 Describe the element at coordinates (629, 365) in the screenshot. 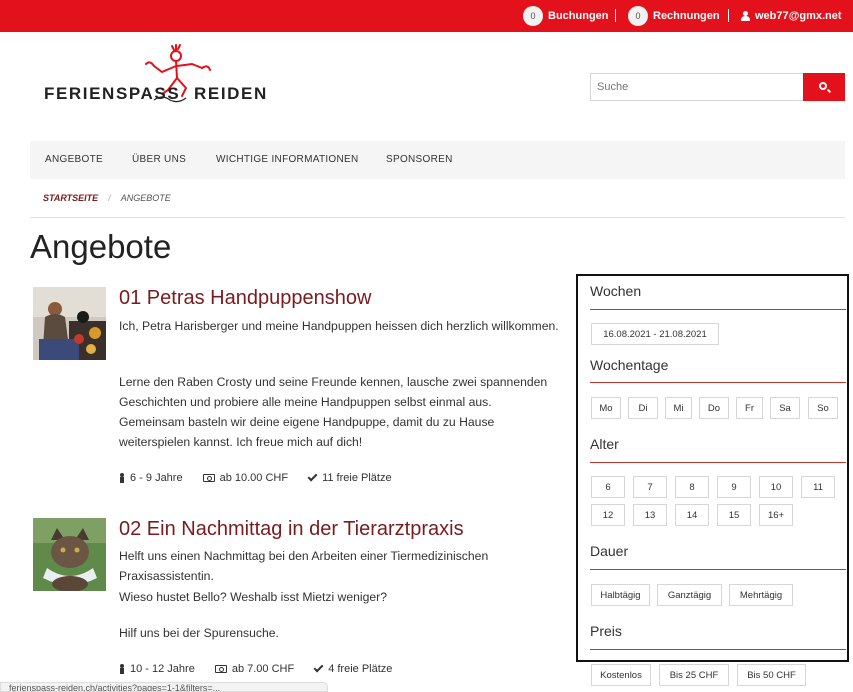

I see `filter-weekdays-title: Wochentage` at that location.